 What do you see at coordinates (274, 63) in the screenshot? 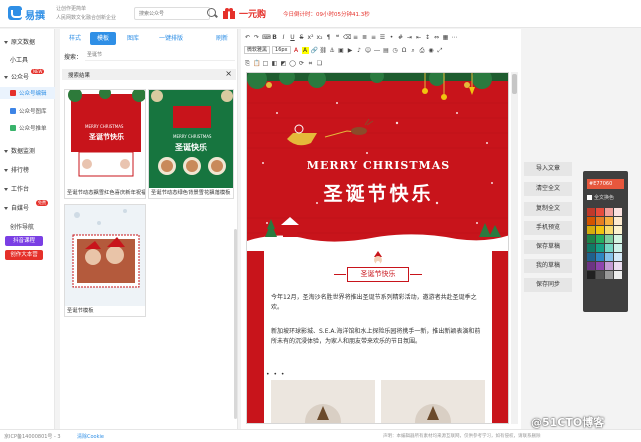
I see `bg-color-icon: ◧` at bounding box center [274, 63].